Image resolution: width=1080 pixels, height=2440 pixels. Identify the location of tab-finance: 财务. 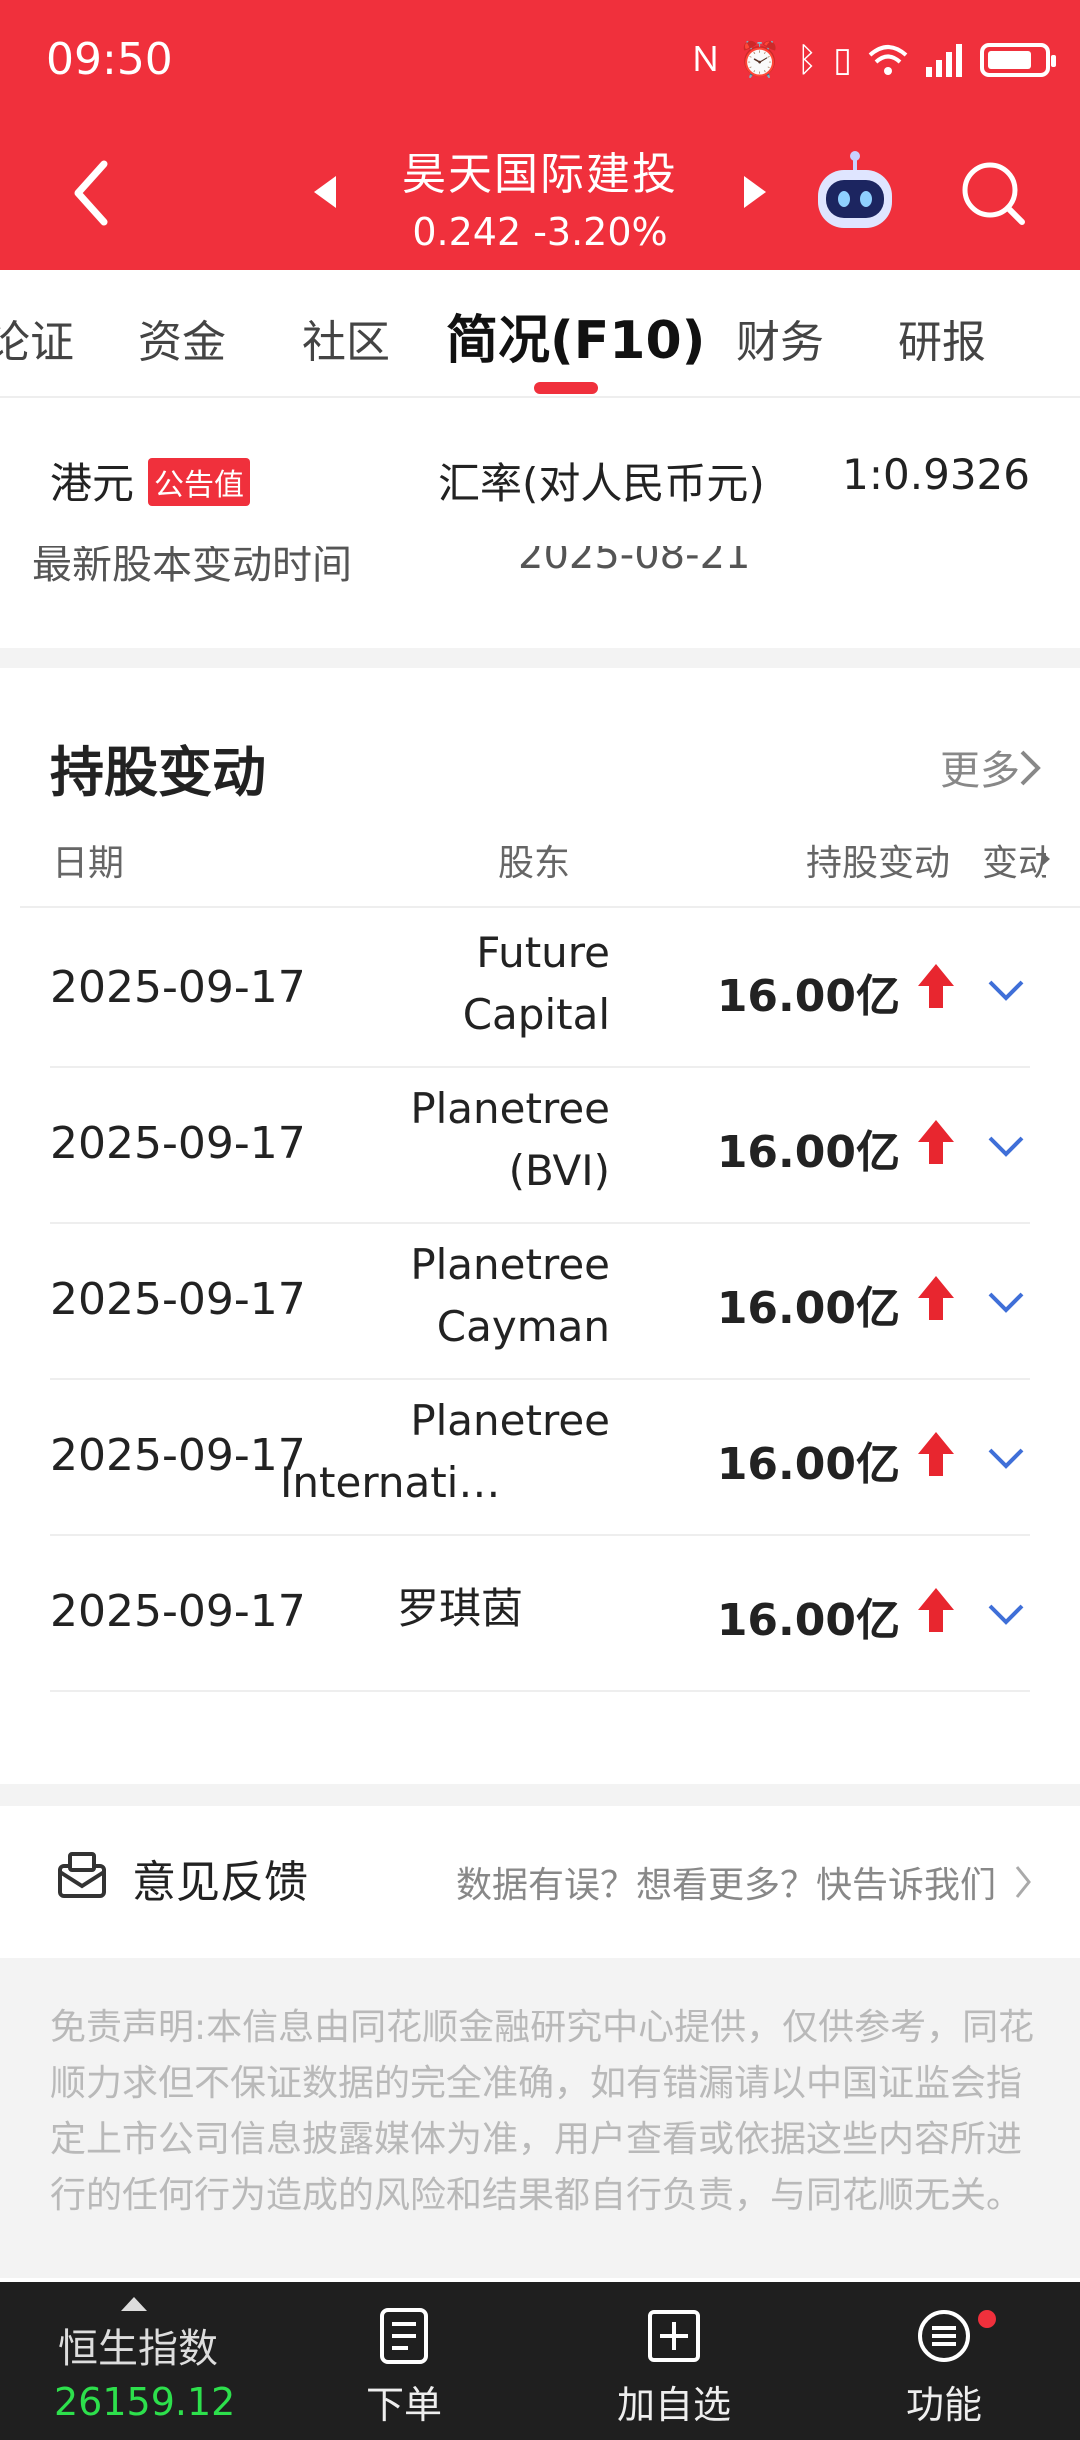
(780, 338).